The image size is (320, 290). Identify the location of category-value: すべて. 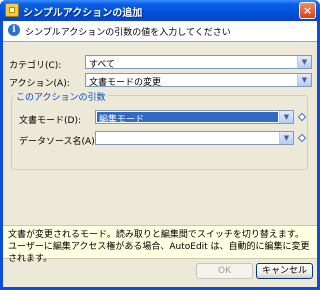
(102, 65).